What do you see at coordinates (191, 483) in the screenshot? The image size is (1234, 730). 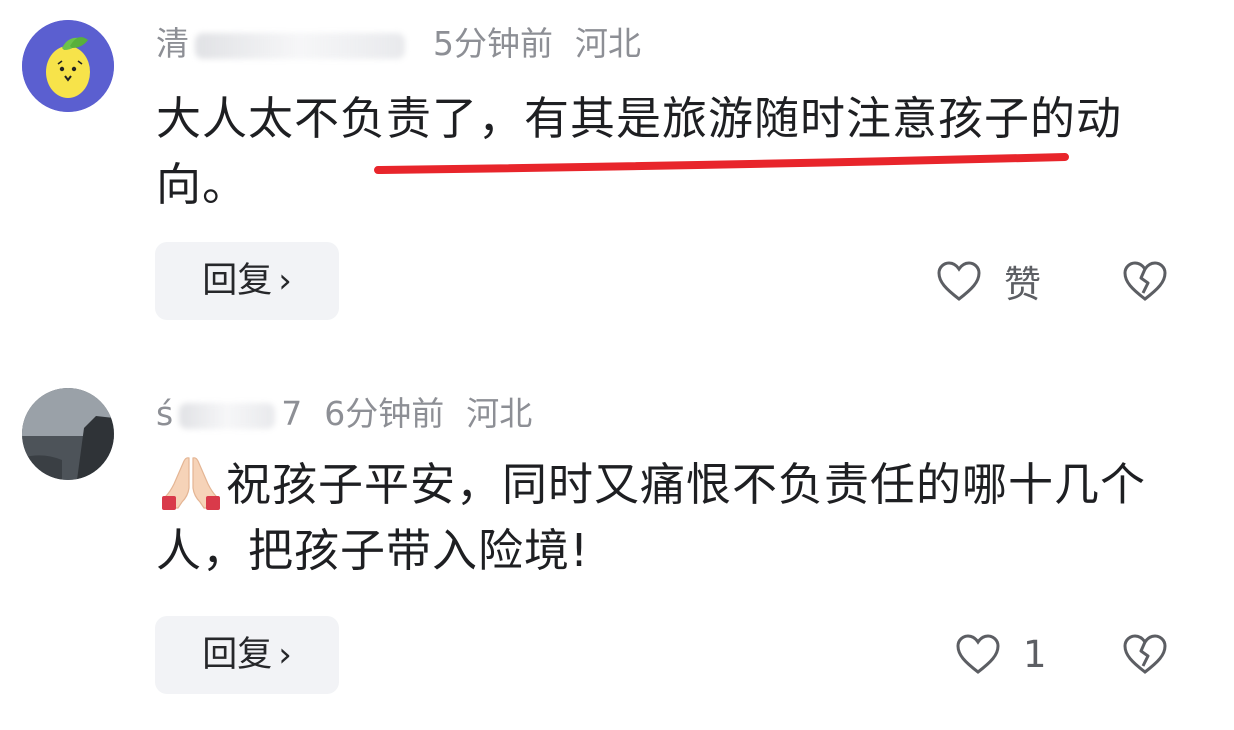 I see `praying-hands-icon` at bounding box center [191, 483].